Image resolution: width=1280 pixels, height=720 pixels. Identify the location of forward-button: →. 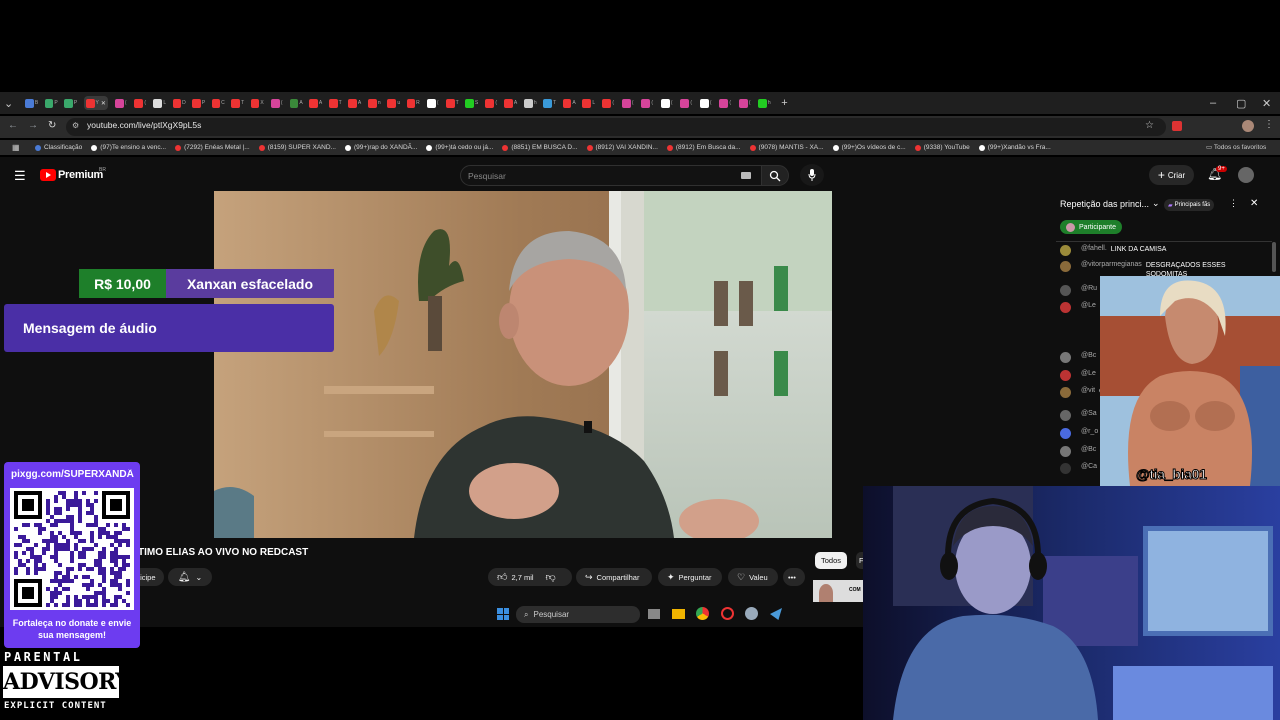
(33, 125).